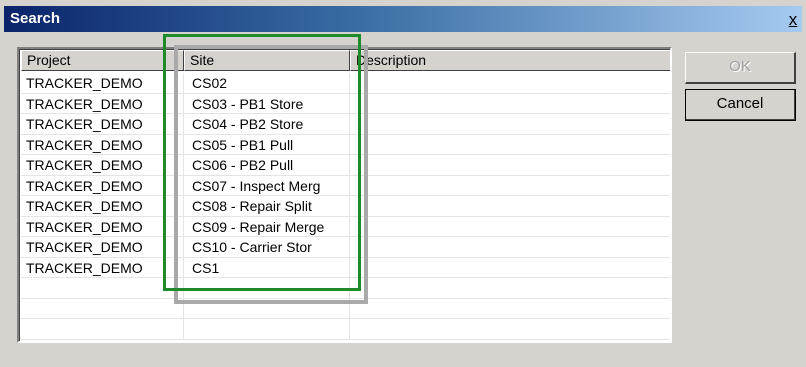 The height and width of the screenshot is (367, 806). I want to click on table-row: TRACKER_DEMO CS06 - PB2 Pull, so click(345, 165).